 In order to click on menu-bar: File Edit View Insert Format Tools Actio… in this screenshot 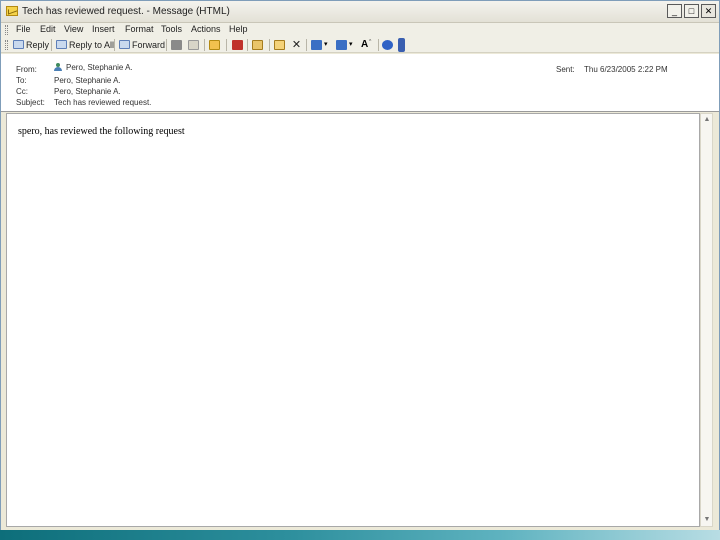, I will do `click(360, 30)`.